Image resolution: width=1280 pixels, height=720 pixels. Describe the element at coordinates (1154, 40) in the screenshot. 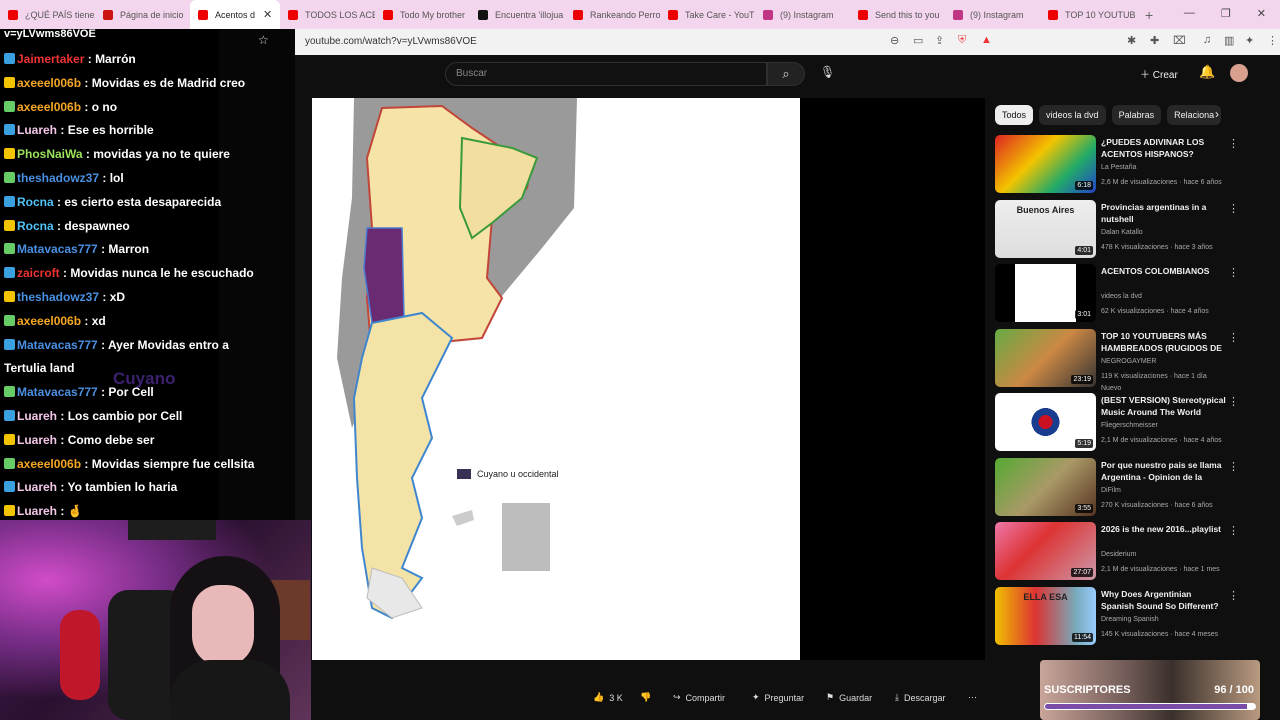

I see `puzzle-icon: ✚` at that location.